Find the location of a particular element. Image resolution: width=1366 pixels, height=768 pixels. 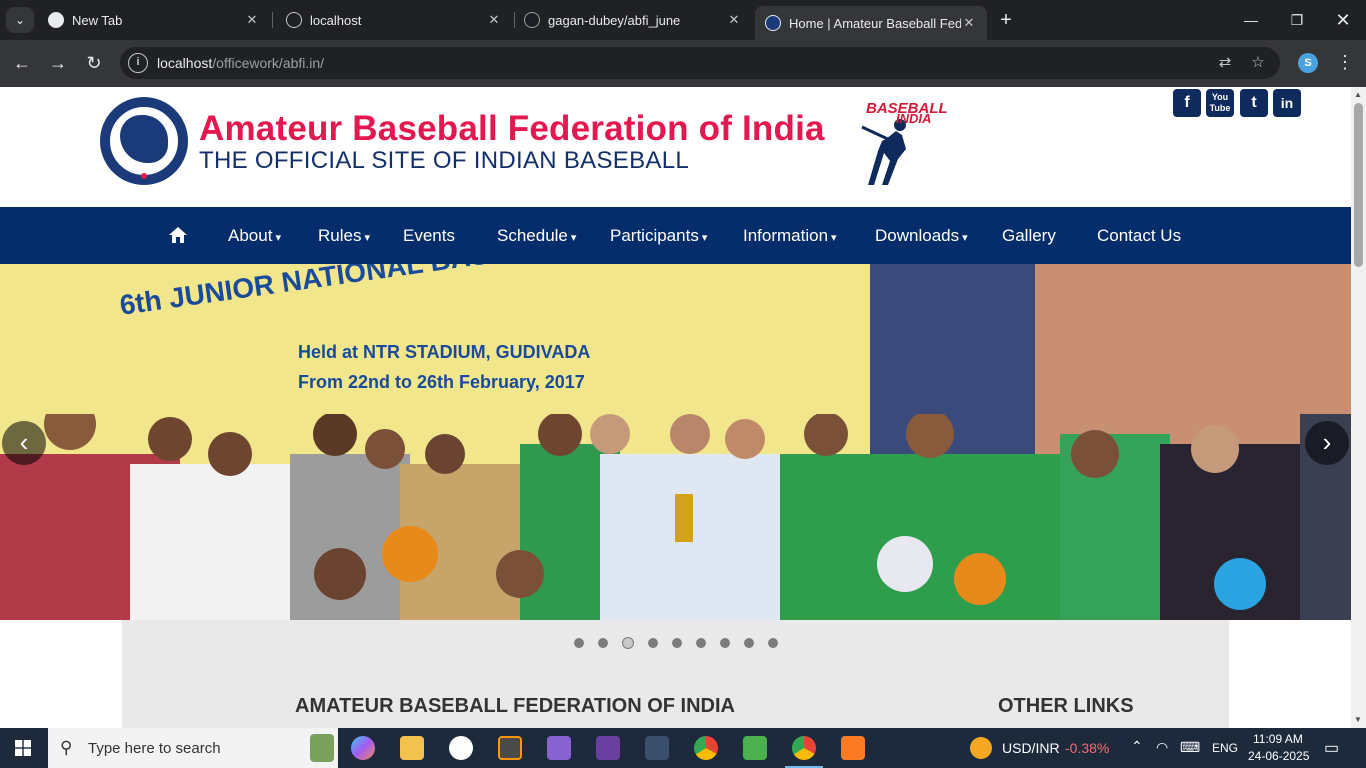

maximize-button: ❐ is located at coordinates (1297, 20).